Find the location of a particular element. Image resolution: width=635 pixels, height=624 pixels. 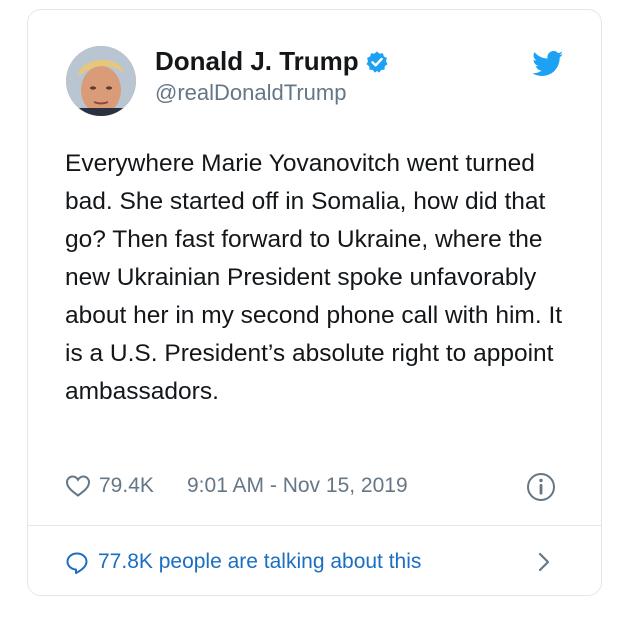

avatar is located at coordinates (101, 81).